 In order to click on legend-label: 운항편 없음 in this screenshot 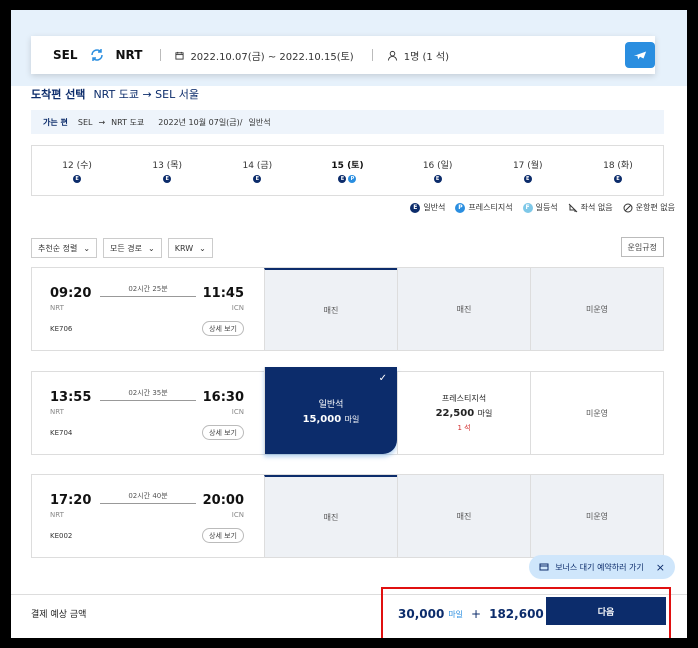, I will do `click(655, 207)`.